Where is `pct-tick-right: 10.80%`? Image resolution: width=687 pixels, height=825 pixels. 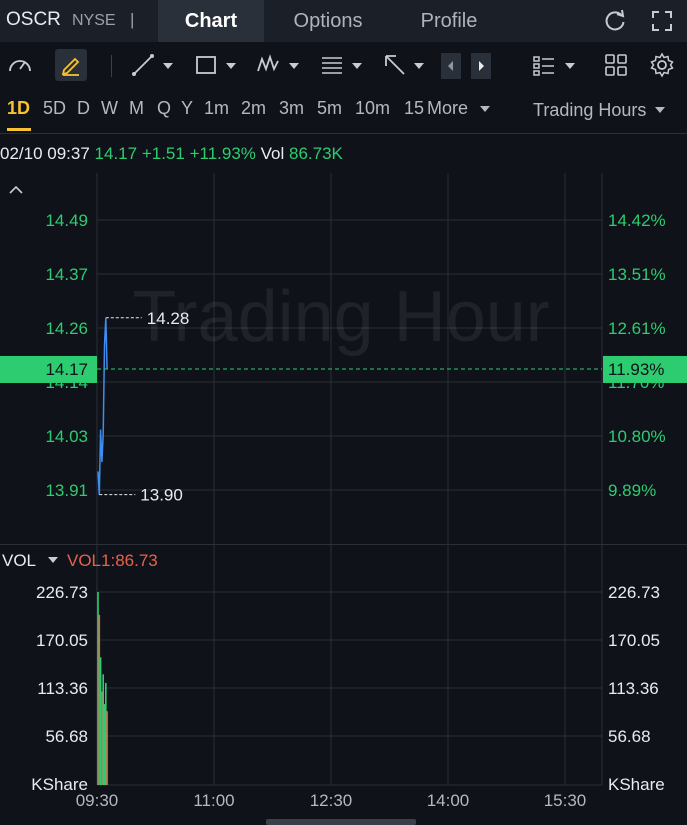 pct-tick-right: 10.80% is located at coordinates (637, 436).